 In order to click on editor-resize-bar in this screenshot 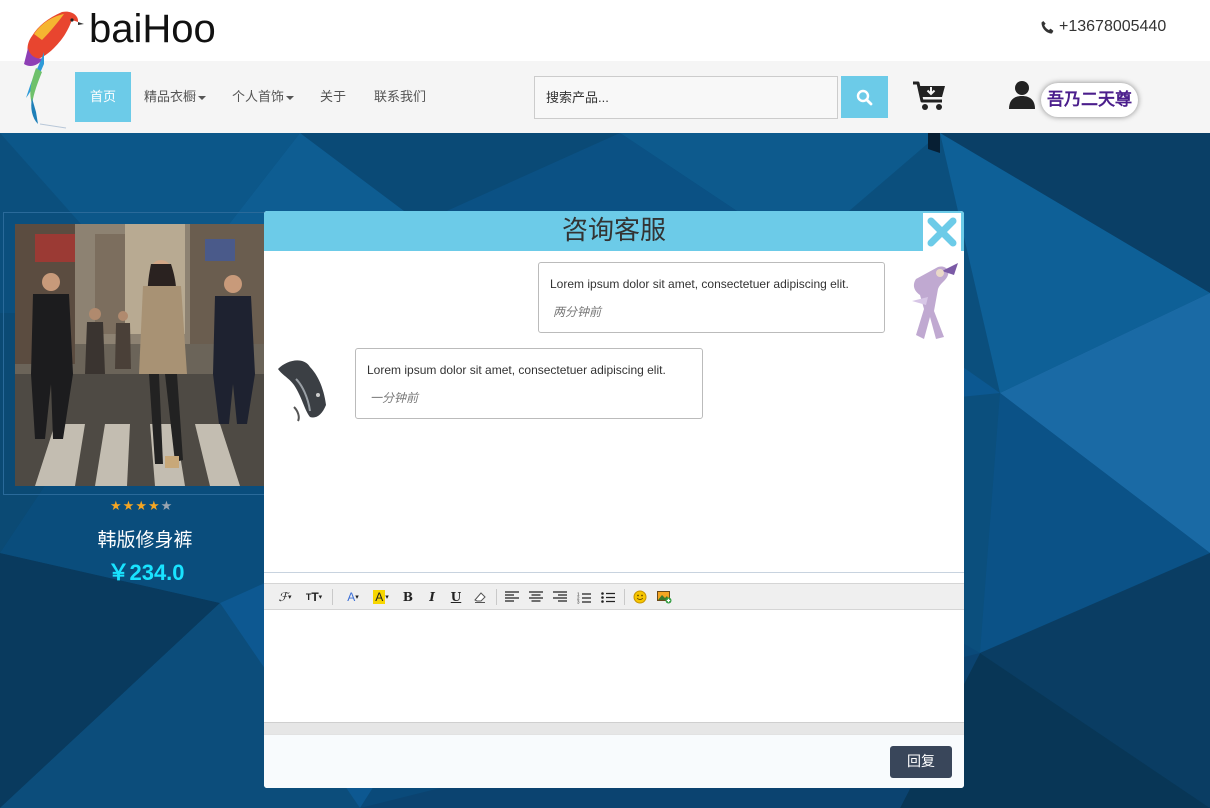, I will do `click(614, 728)`.